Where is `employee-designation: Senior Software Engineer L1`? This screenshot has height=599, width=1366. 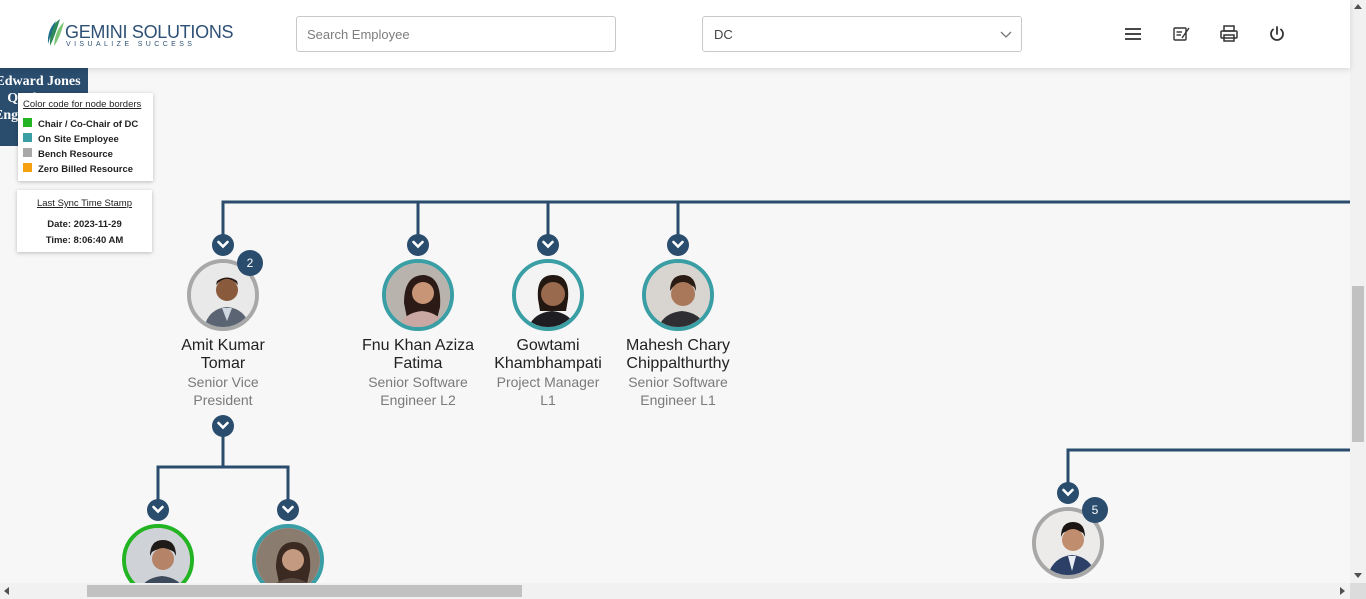 employee-designation: Senior Software Engineer L1 is located at coordinates (678, 391).